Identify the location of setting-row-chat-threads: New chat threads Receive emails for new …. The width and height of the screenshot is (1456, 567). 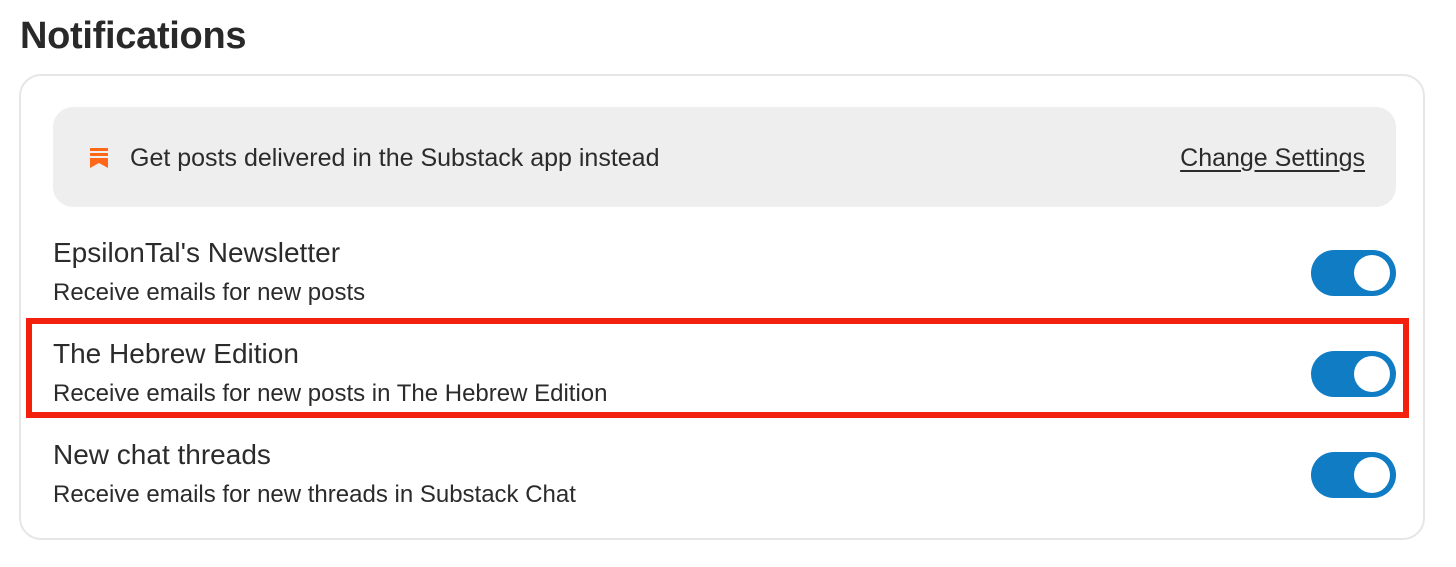
(724, 478).